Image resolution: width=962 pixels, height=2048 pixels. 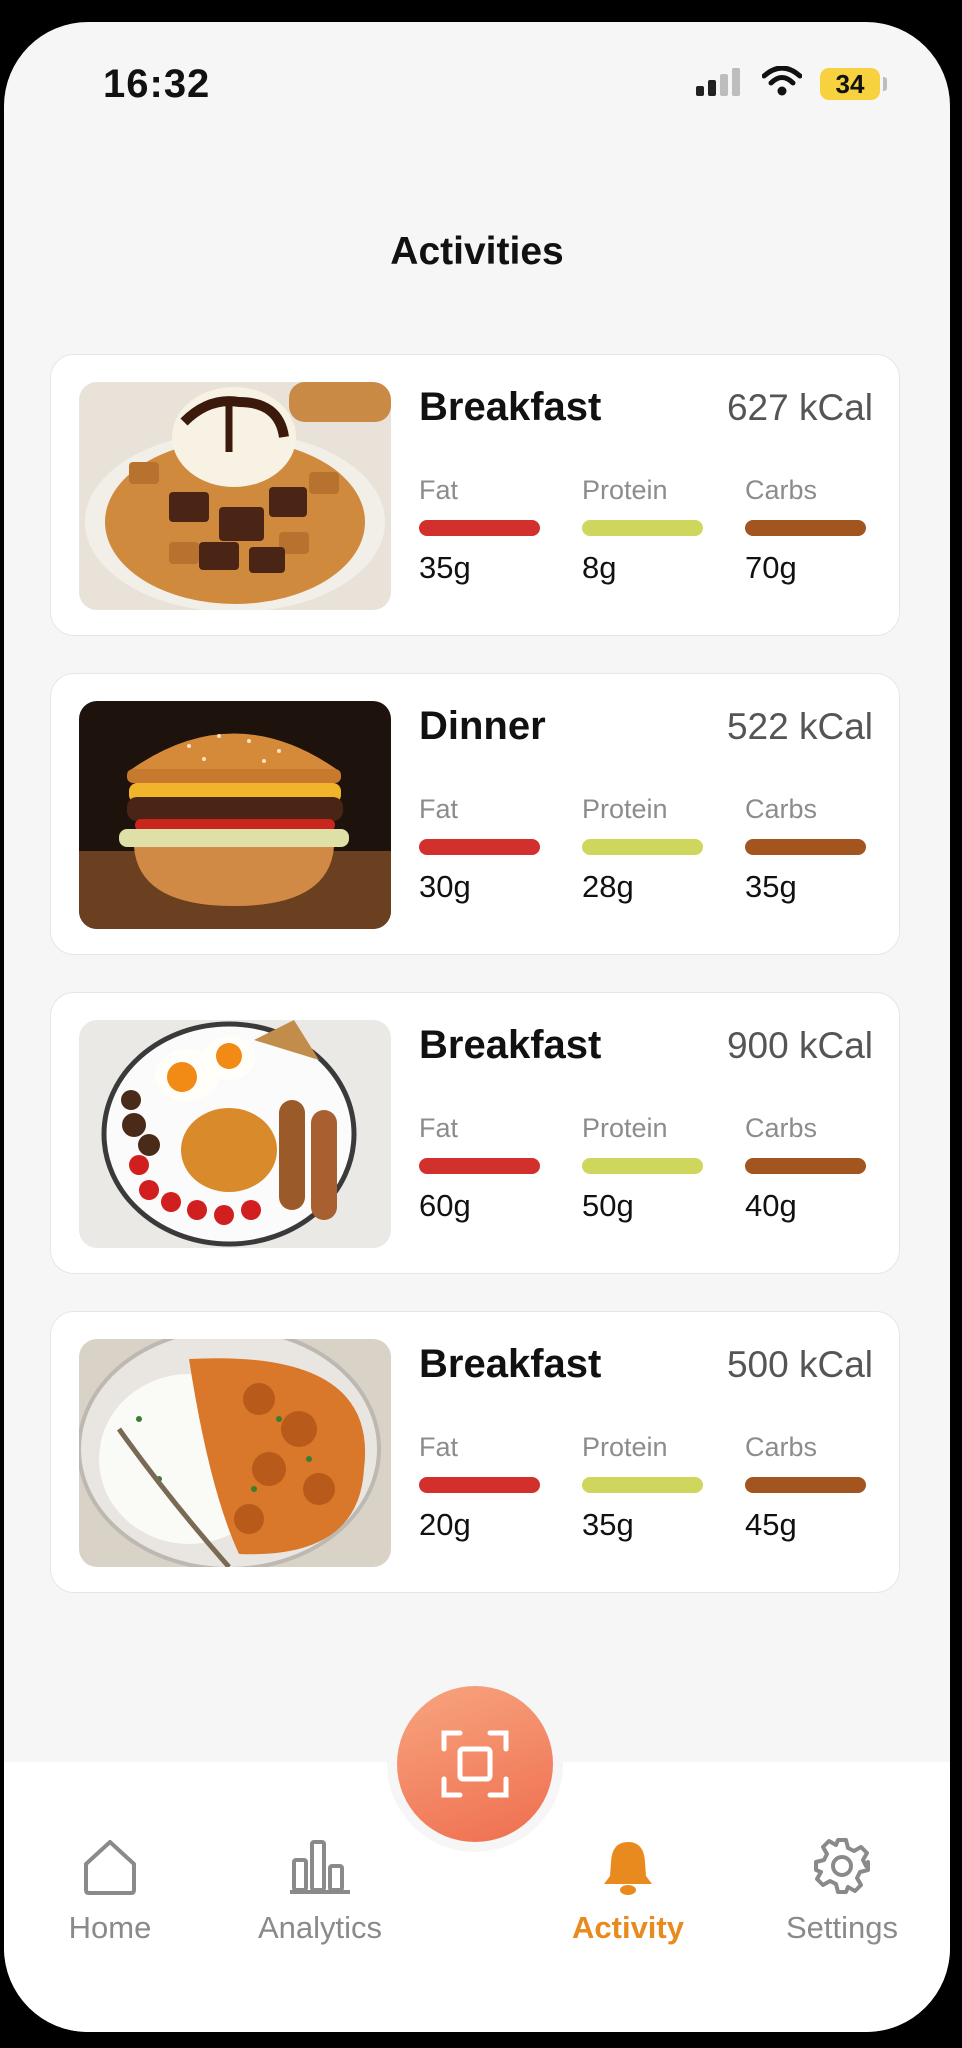 I want to click on bell-icon, so click(x=628, y=1868).